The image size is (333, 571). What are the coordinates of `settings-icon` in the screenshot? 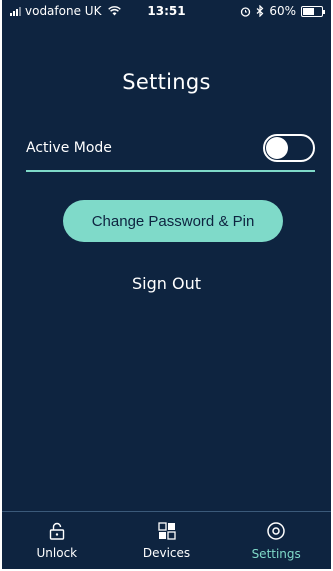 It's located at (276, 530).